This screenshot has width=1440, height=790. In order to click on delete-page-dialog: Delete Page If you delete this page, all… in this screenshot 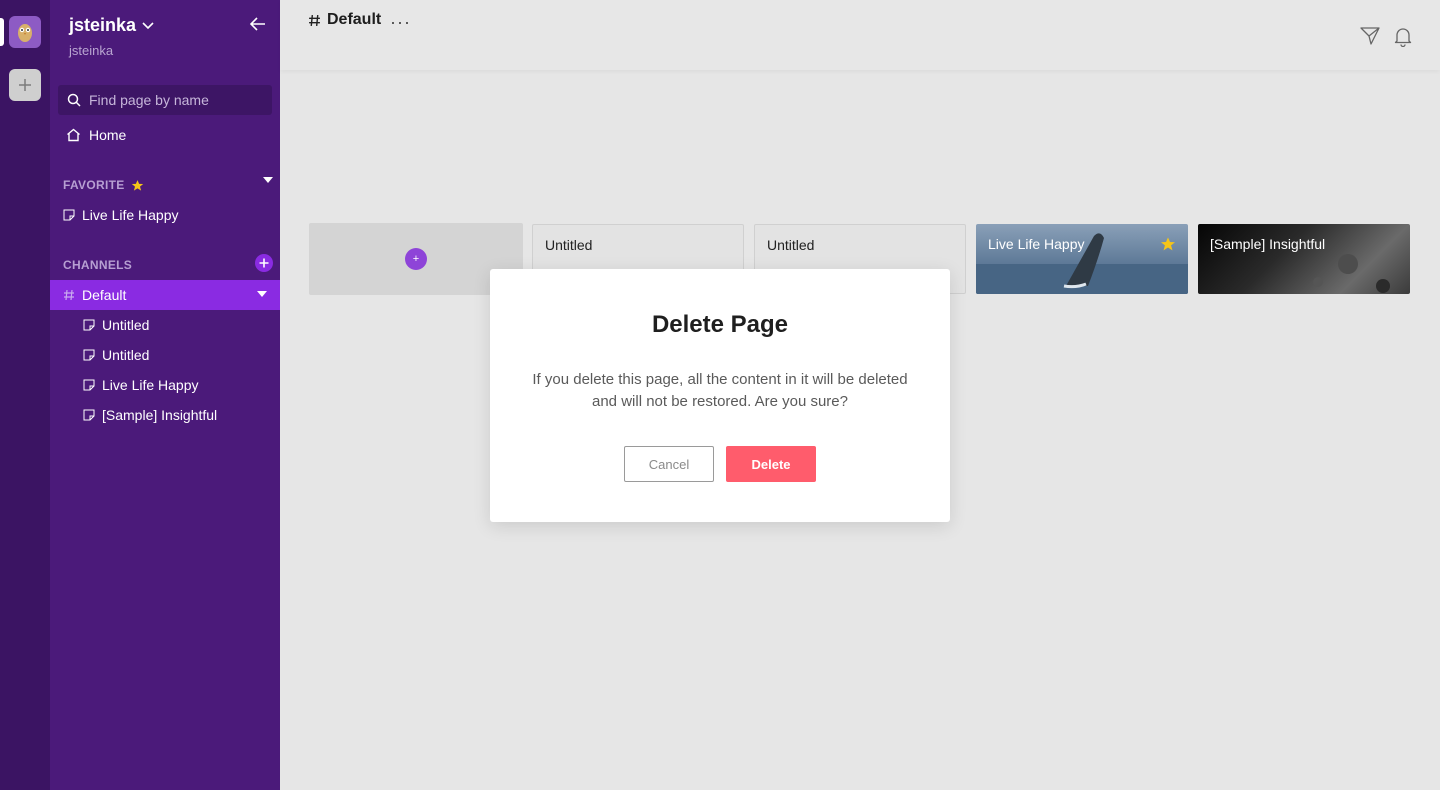, I will do `click(720, 395)`.